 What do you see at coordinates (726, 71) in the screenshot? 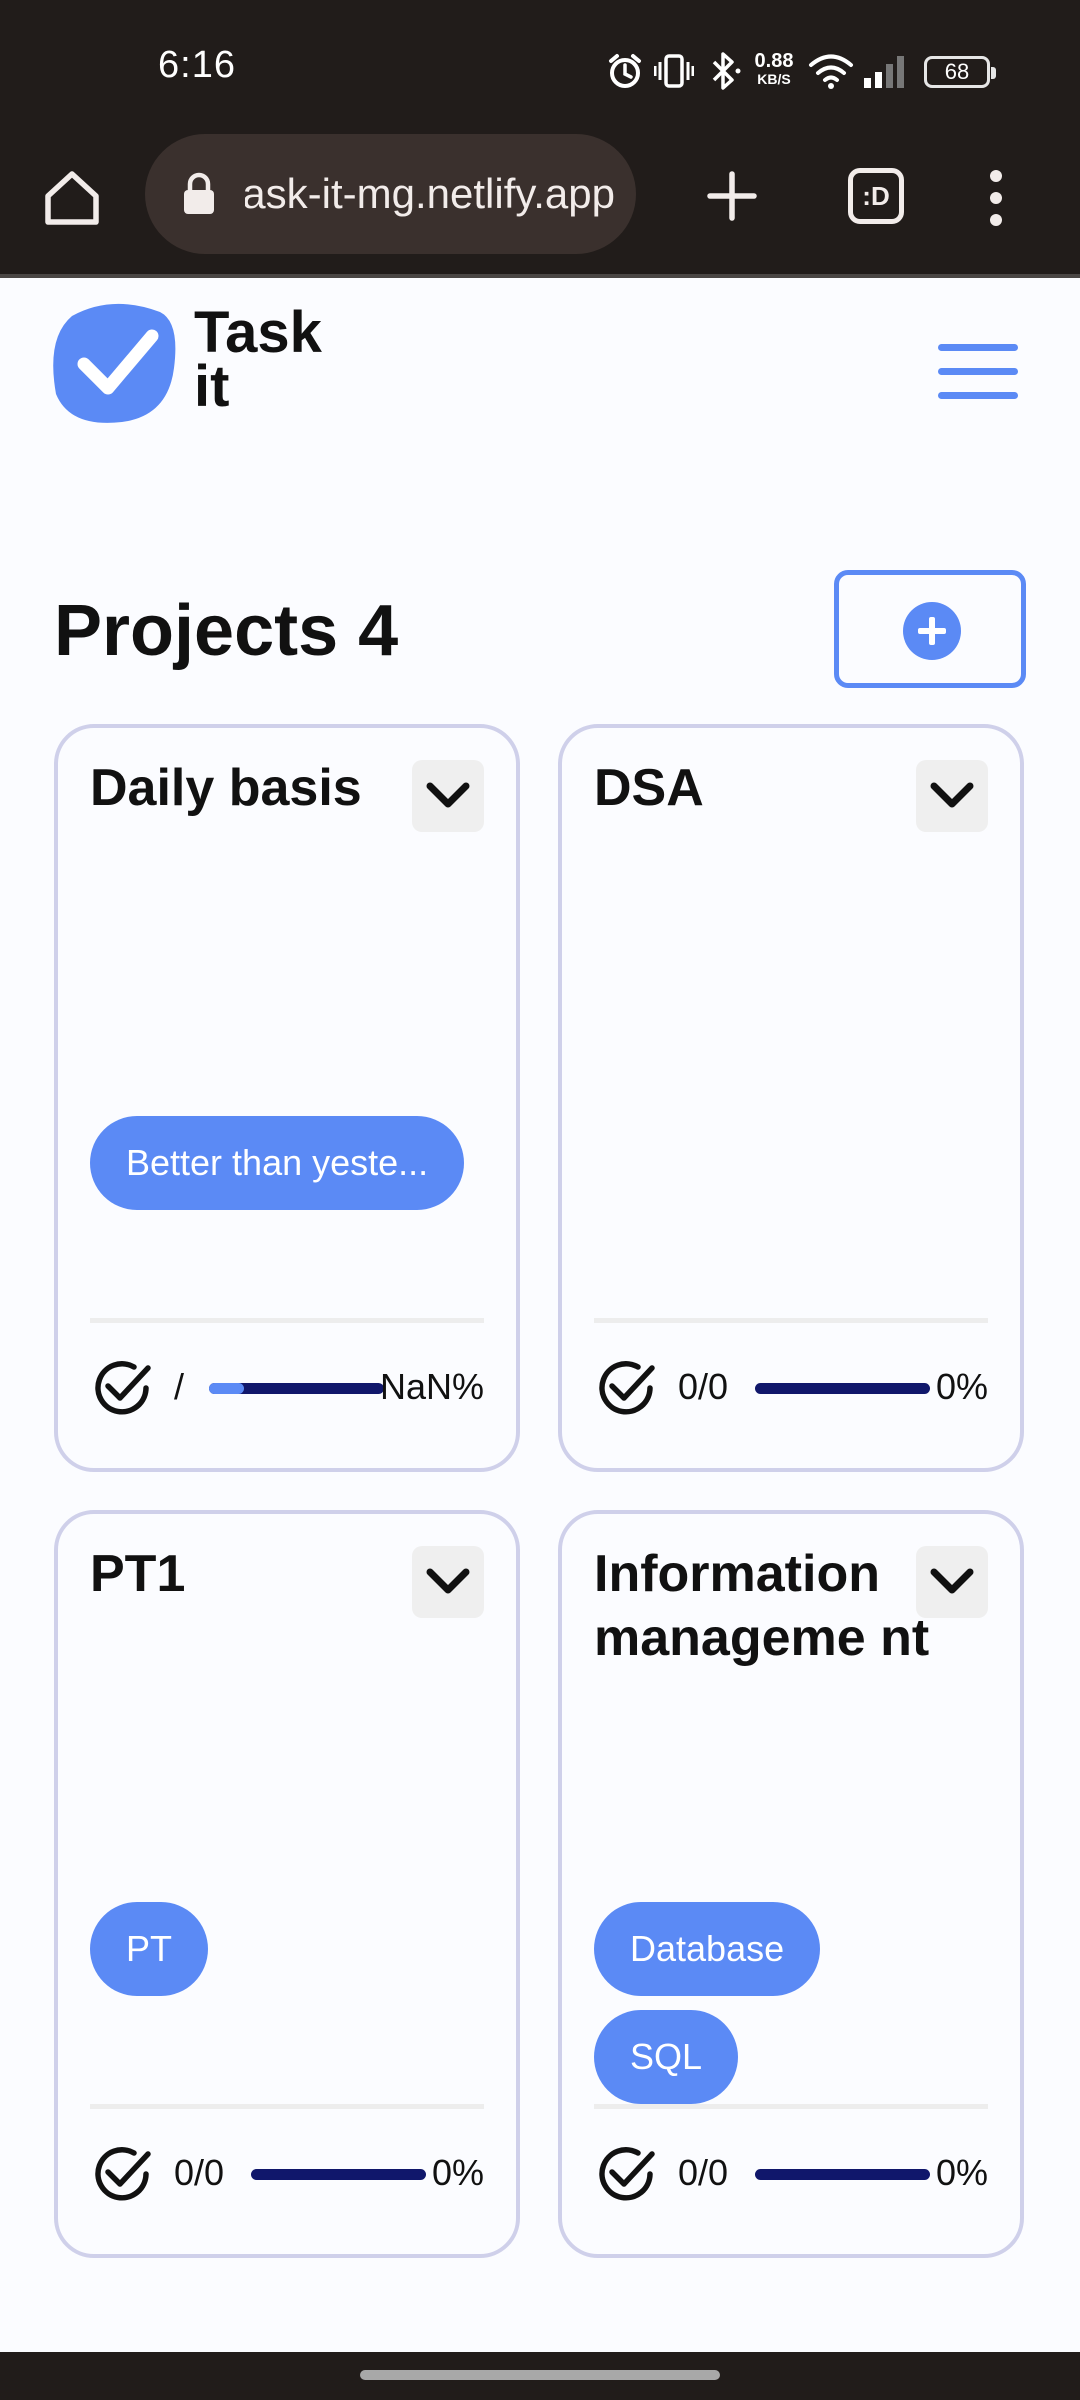
I see `bluetooth-icon` at bounding box center [726, 71].